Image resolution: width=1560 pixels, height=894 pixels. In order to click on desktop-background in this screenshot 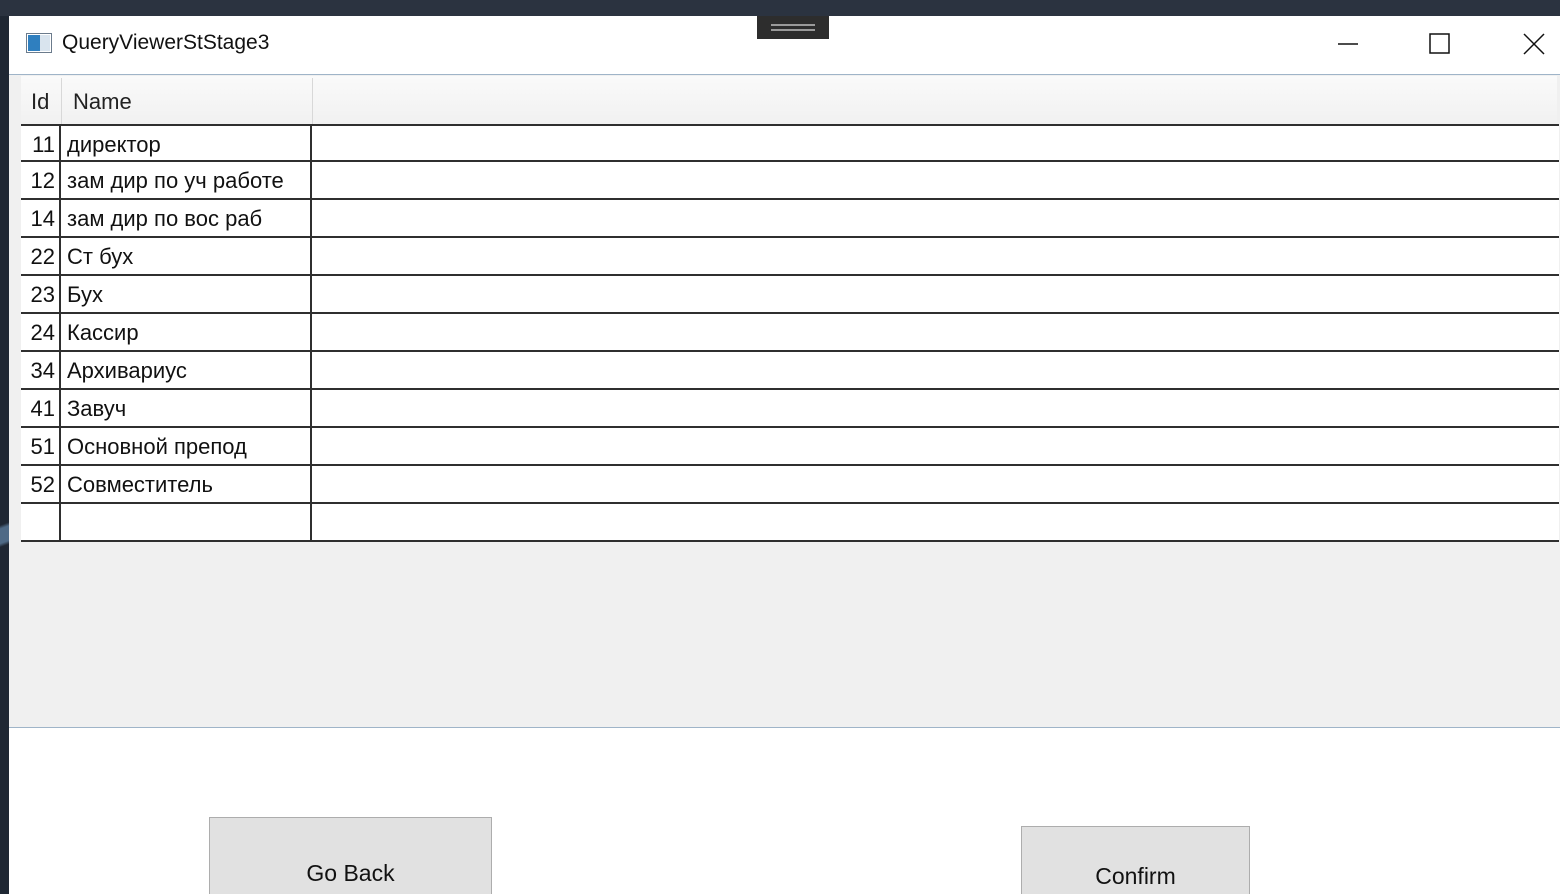, I will do `click(780, 8)`.